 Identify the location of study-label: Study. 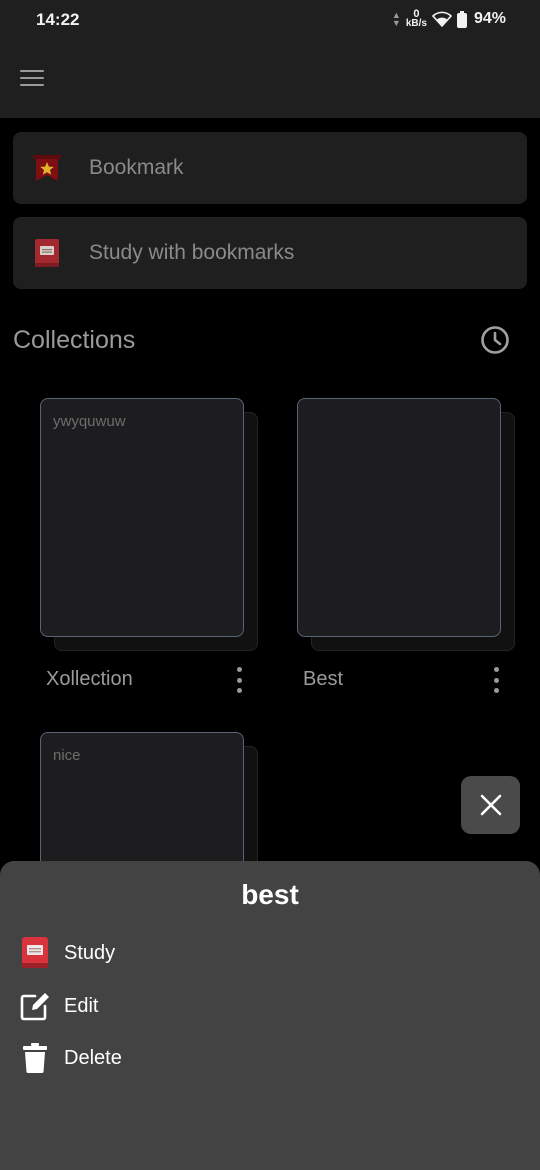
(90, 952).